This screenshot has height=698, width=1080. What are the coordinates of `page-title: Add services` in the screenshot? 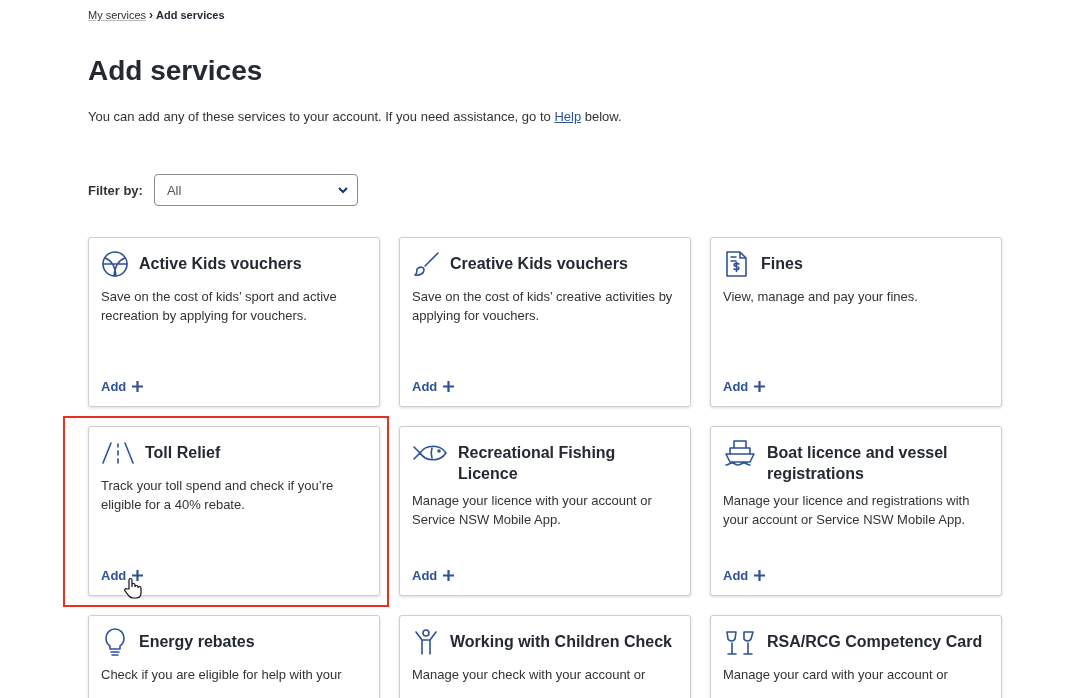 It's located at (176, 71).